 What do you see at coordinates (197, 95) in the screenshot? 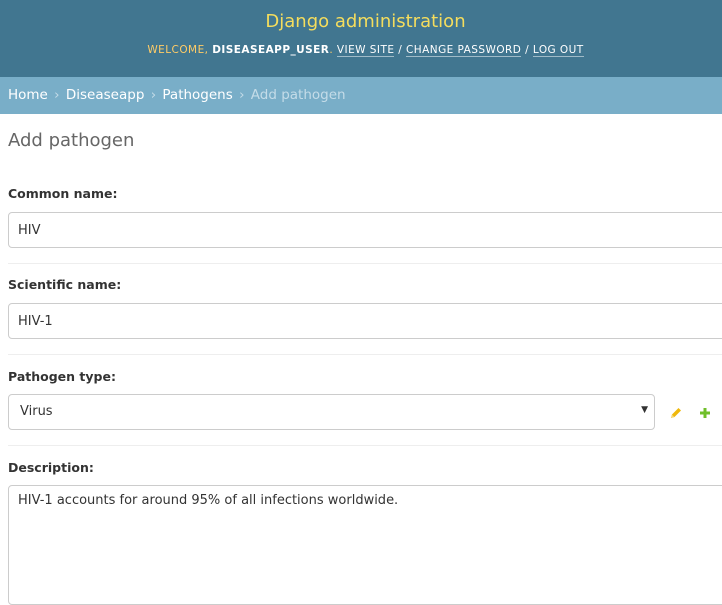
I see `breadcrumb-model: Pathogens` at bounding box center [197, 95].